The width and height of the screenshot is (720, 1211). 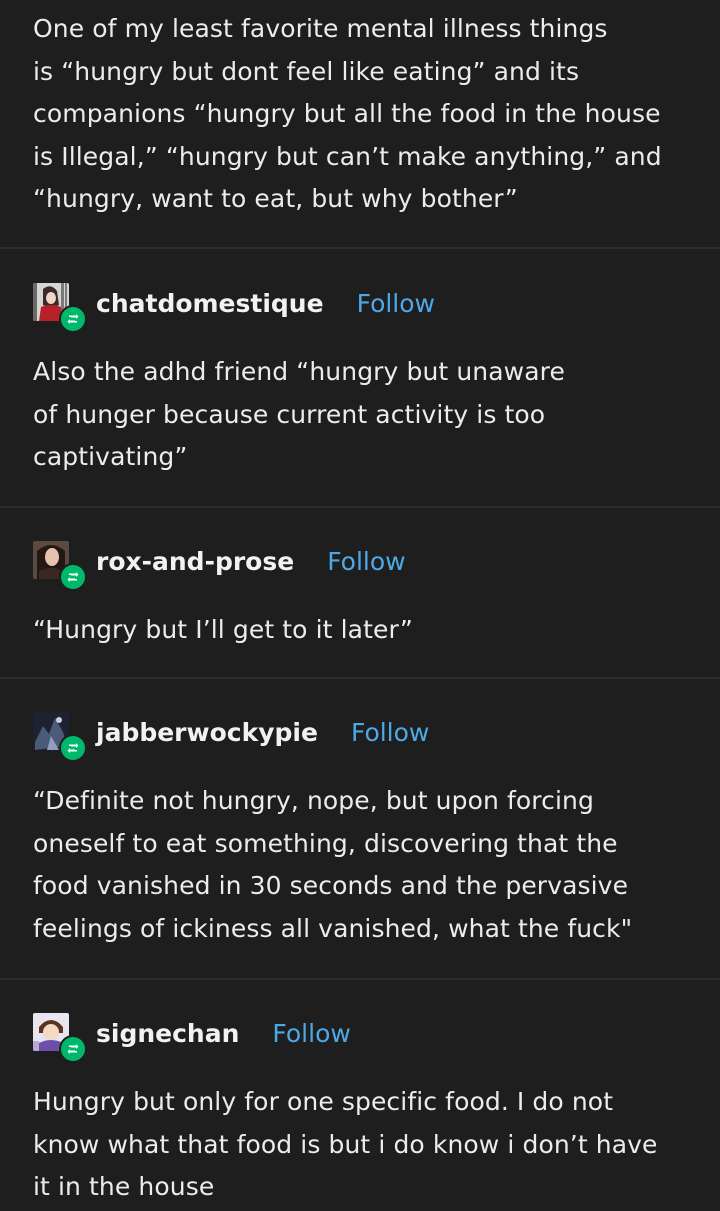 I want to click on reblog-header-jabberwockypie: jabberwockypie Follow, so click(x=231, y=735).